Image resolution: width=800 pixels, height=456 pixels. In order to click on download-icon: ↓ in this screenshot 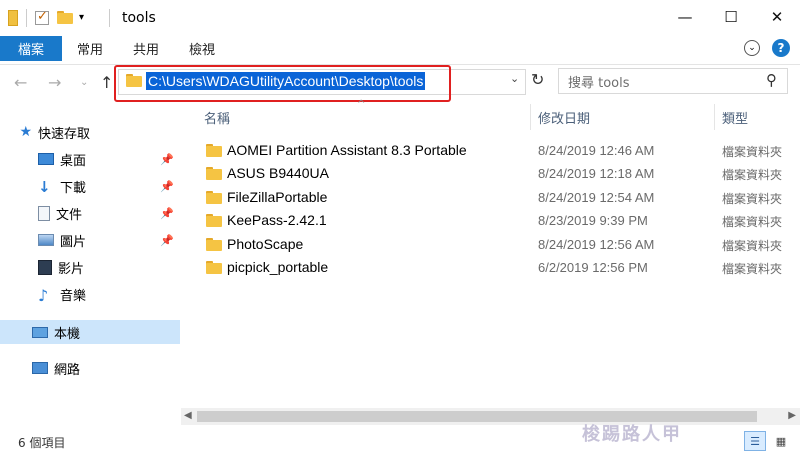, I will do `click(44, 187)`.